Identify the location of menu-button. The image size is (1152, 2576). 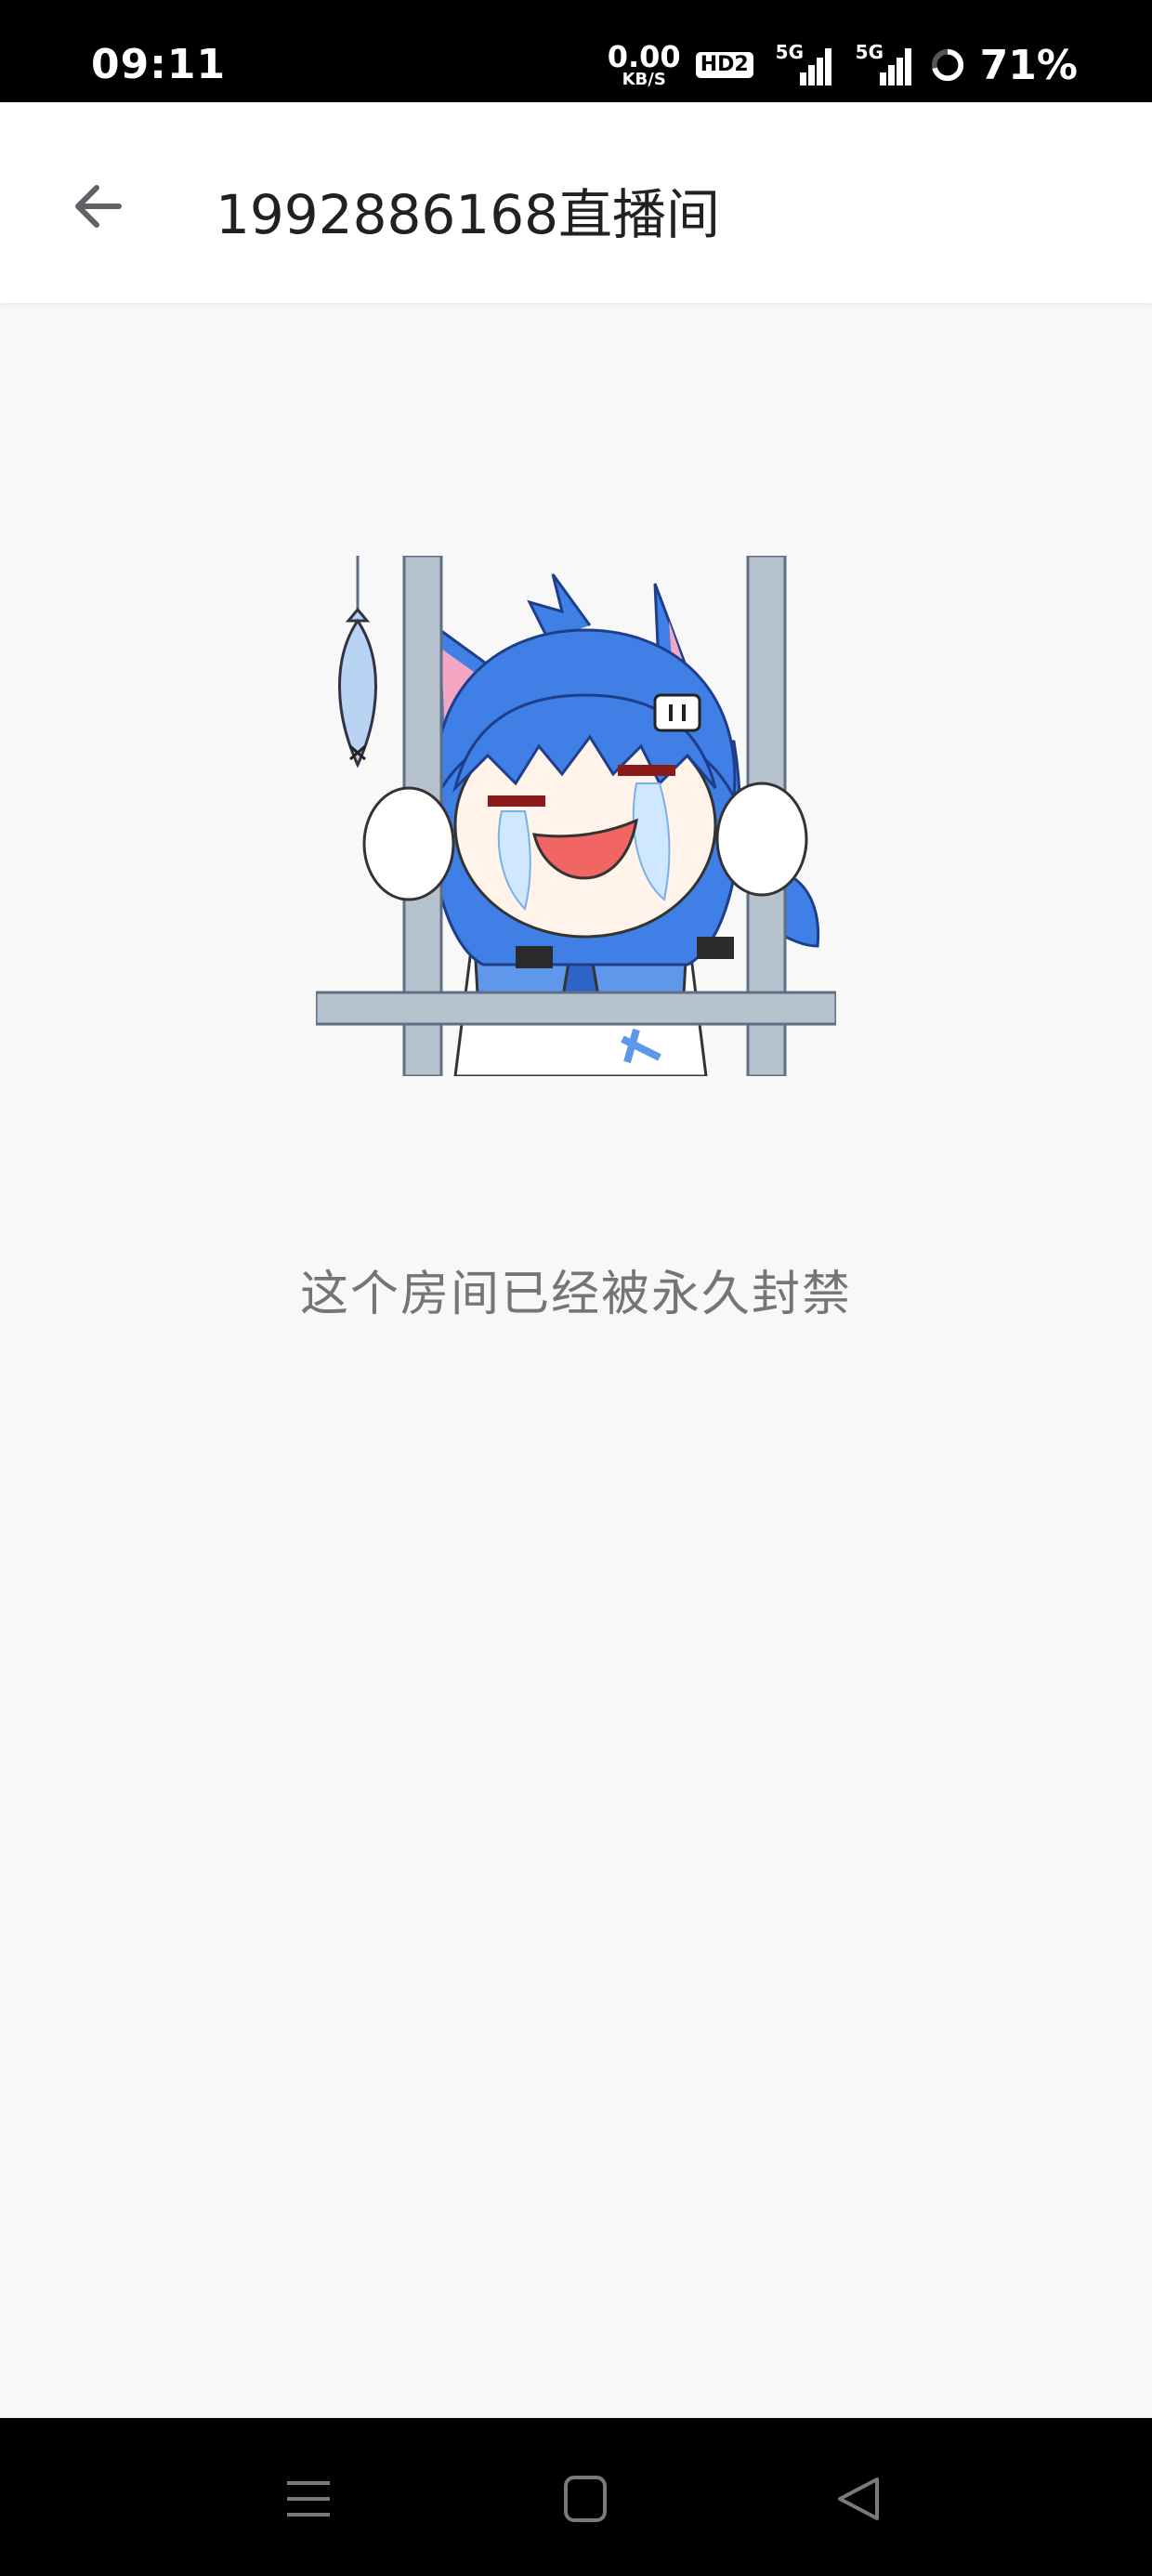
(308, 2498).